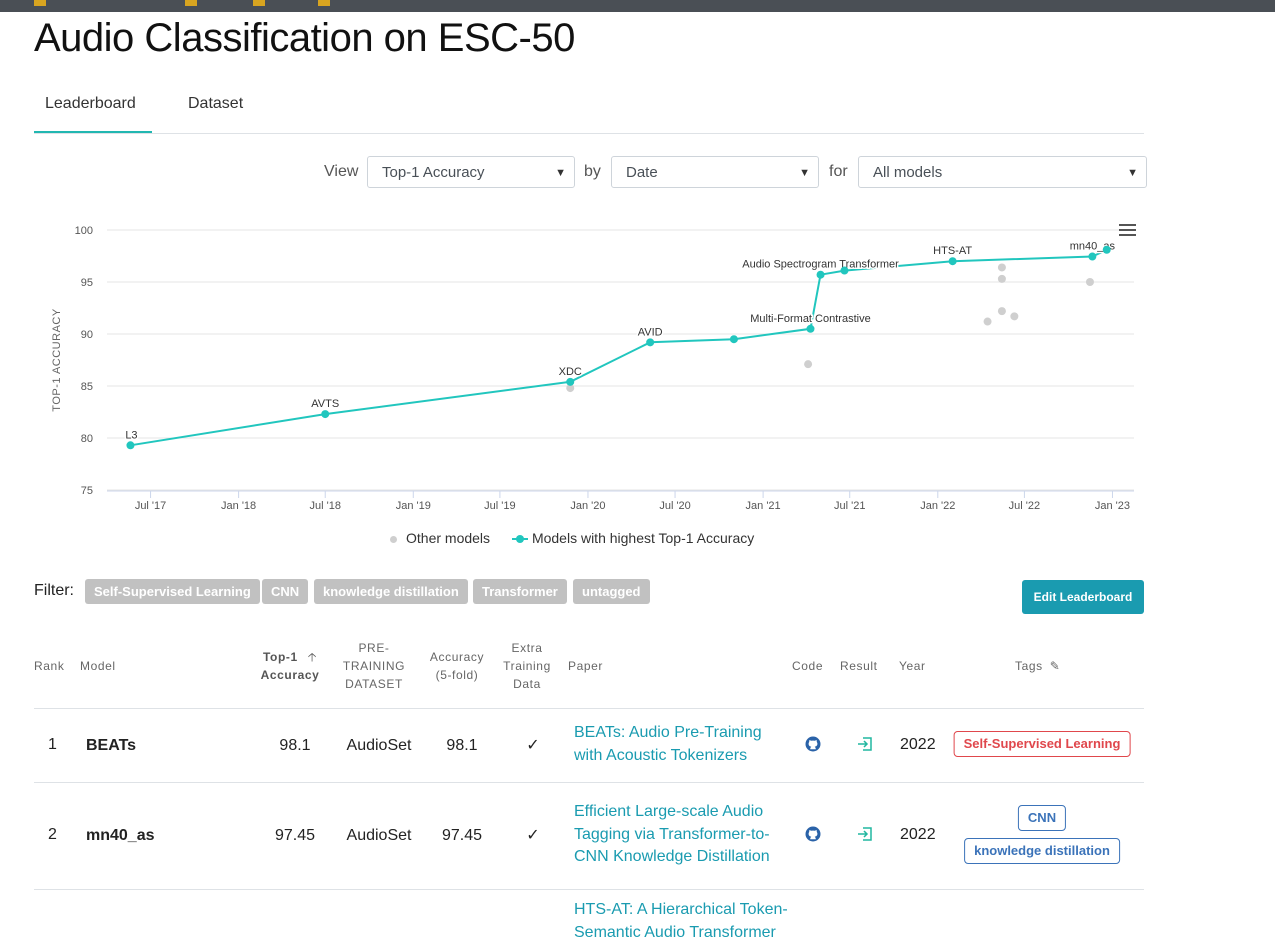  I want to click on by-select: Date ▼, so click(715, 172).